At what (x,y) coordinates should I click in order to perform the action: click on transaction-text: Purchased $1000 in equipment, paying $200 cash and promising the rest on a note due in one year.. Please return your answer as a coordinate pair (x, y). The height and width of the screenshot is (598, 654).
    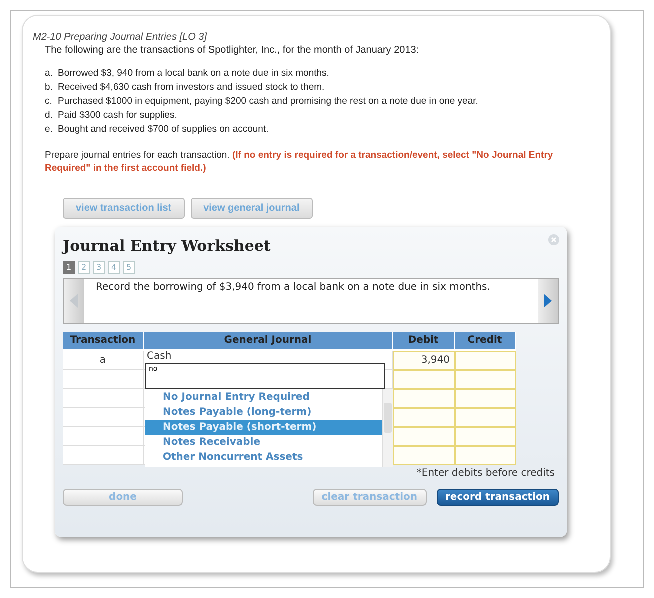
    Looking at the image, I should click on (268, 101).